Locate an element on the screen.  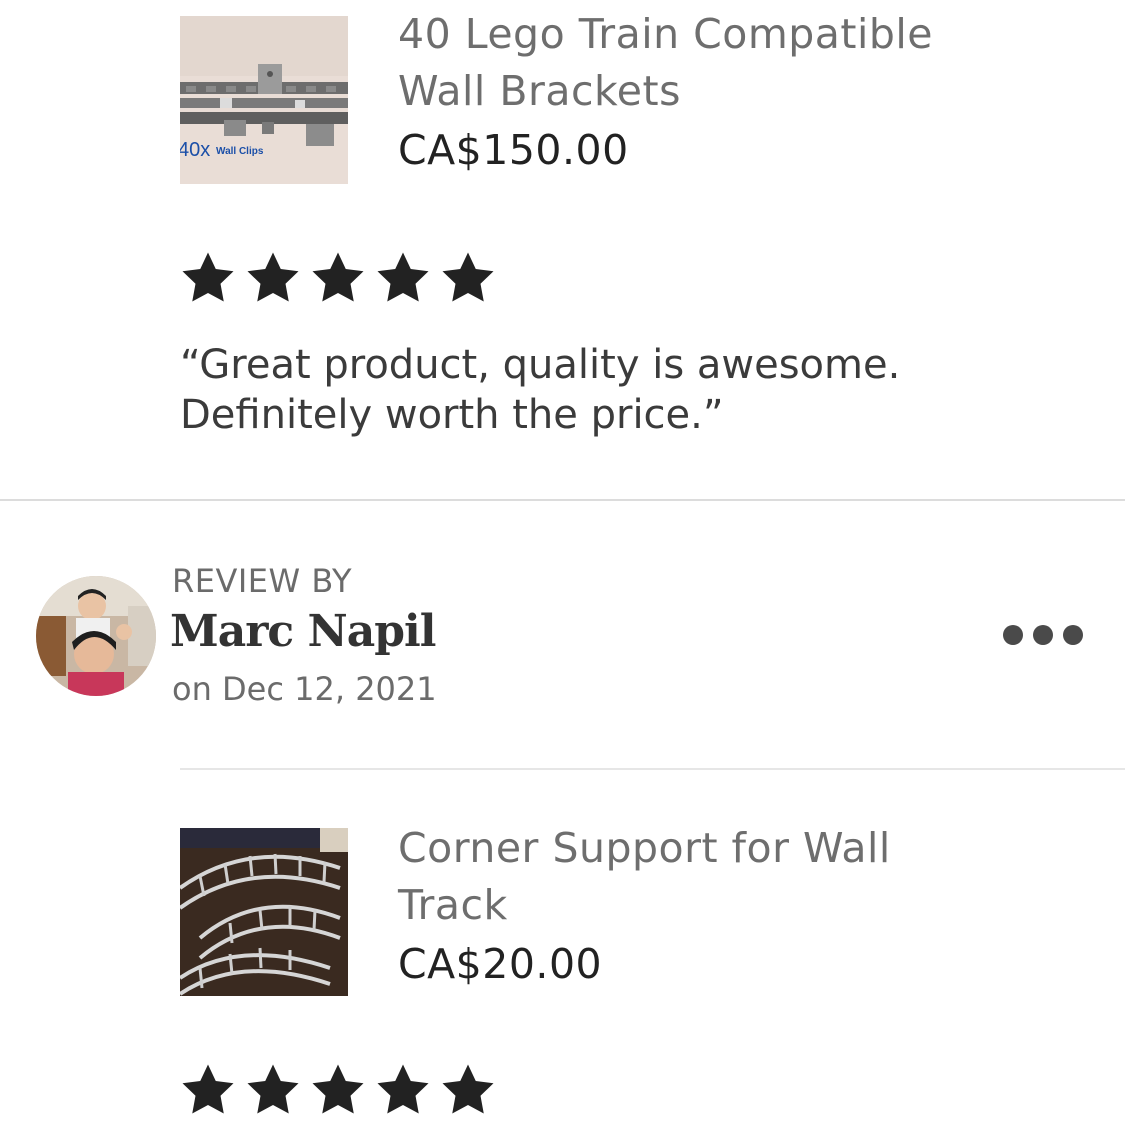
review-text-line: “Great product, quality is awesome. is located at coordinates (540, 365).